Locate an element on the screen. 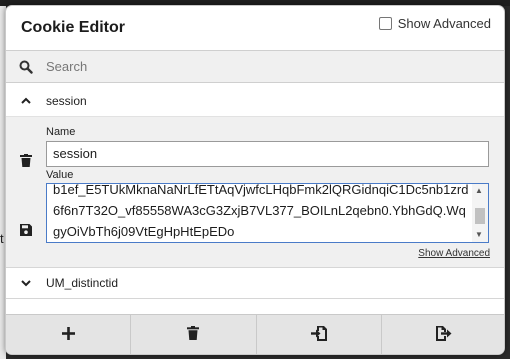  scroll-thumb is located at coordinates (480, 216).